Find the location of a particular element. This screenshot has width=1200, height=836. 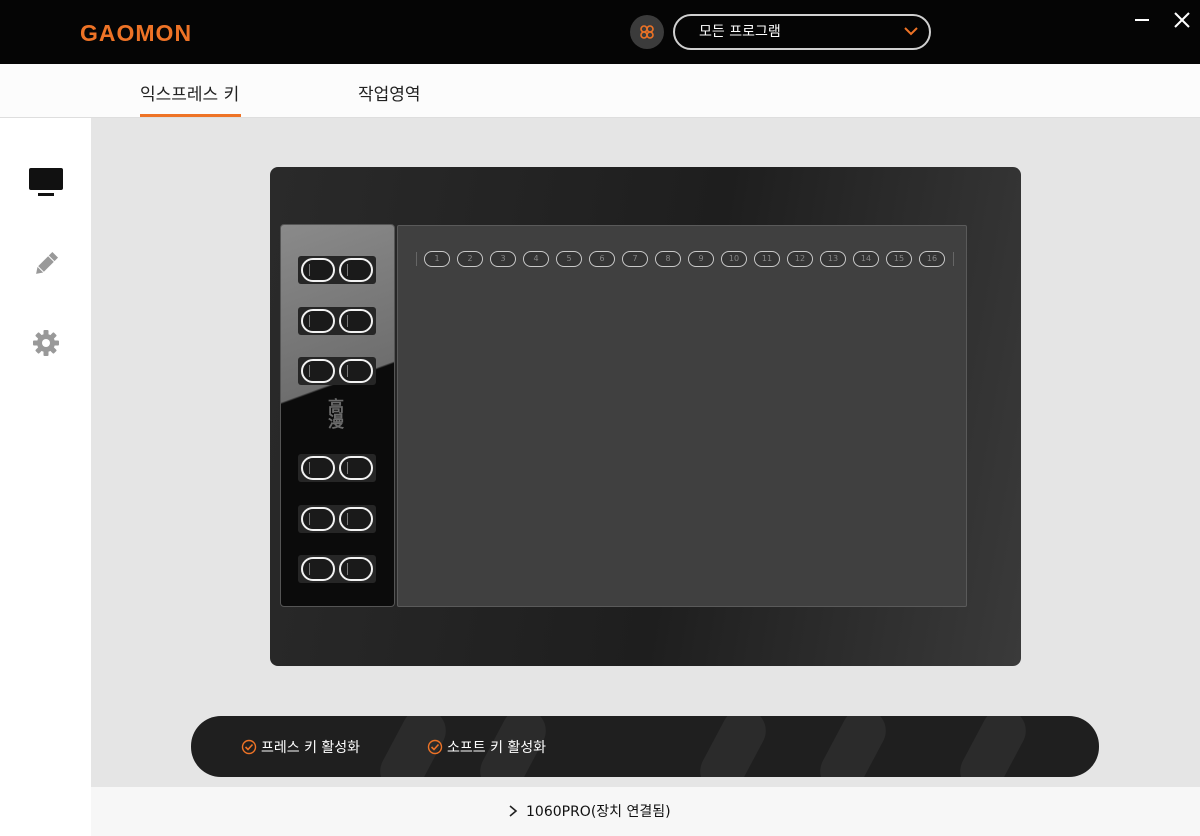

tab-bar: 익스프레스 키 작업영역 is located at coordinates (600, 91).